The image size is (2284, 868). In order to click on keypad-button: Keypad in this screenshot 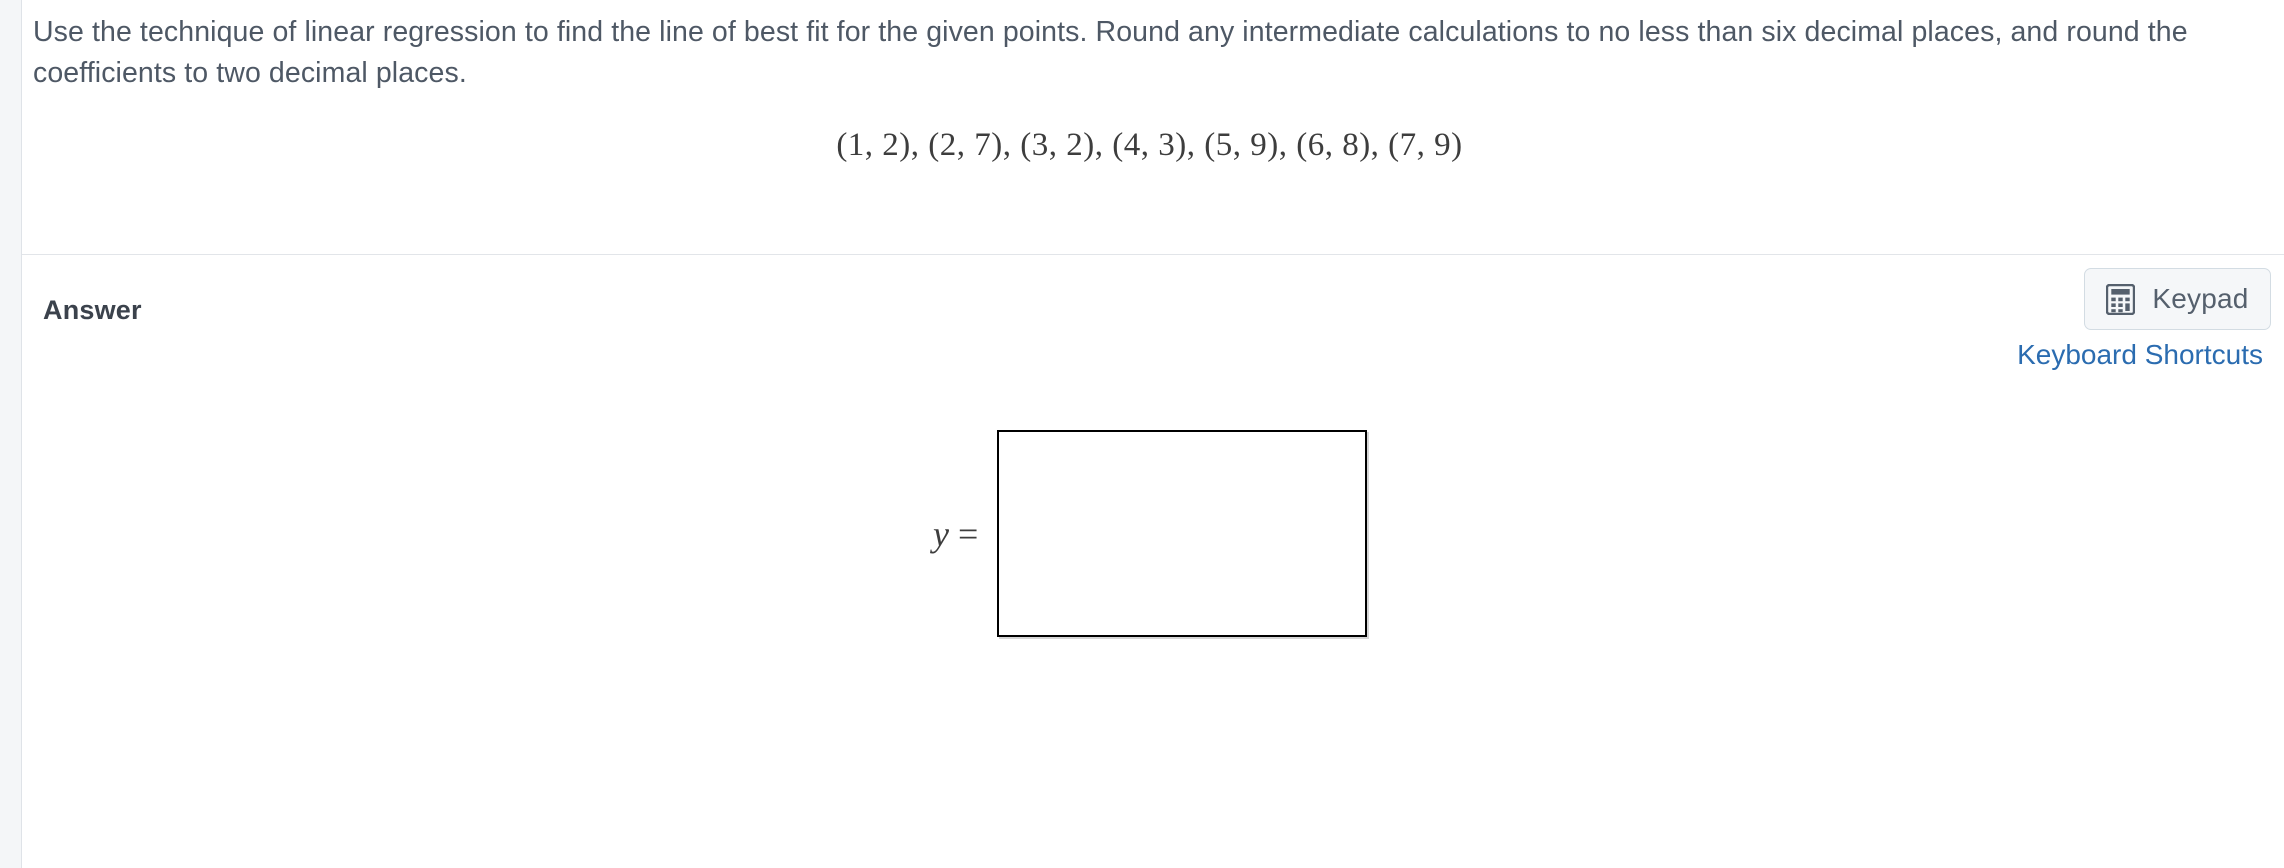, I will do `click(2177, 299)`.